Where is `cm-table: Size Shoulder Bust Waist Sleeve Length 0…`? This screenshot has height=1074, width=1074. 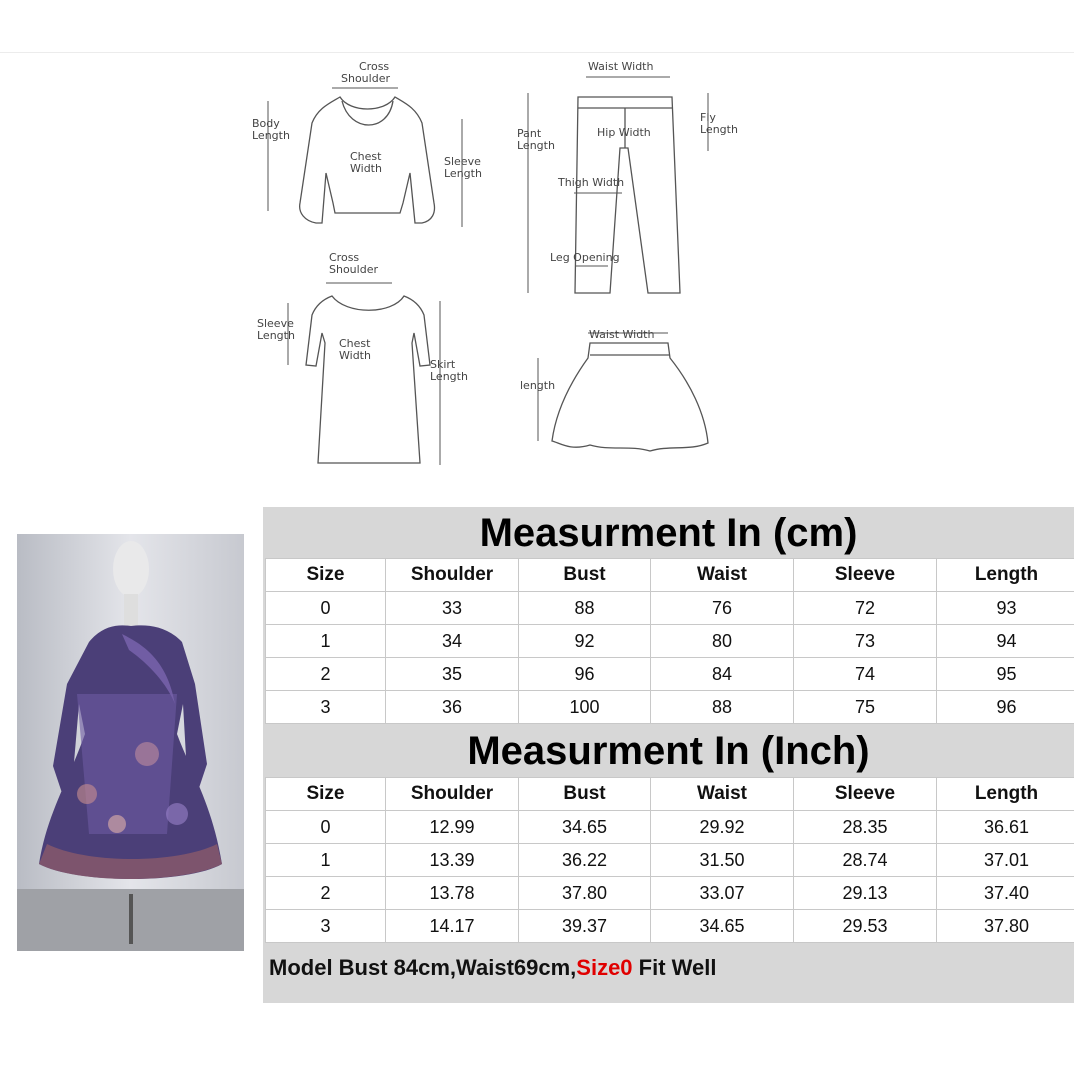
cm-table: Size Shoulder Bust Waist Sleeve Length 0… is located at coordinates (669, 641).